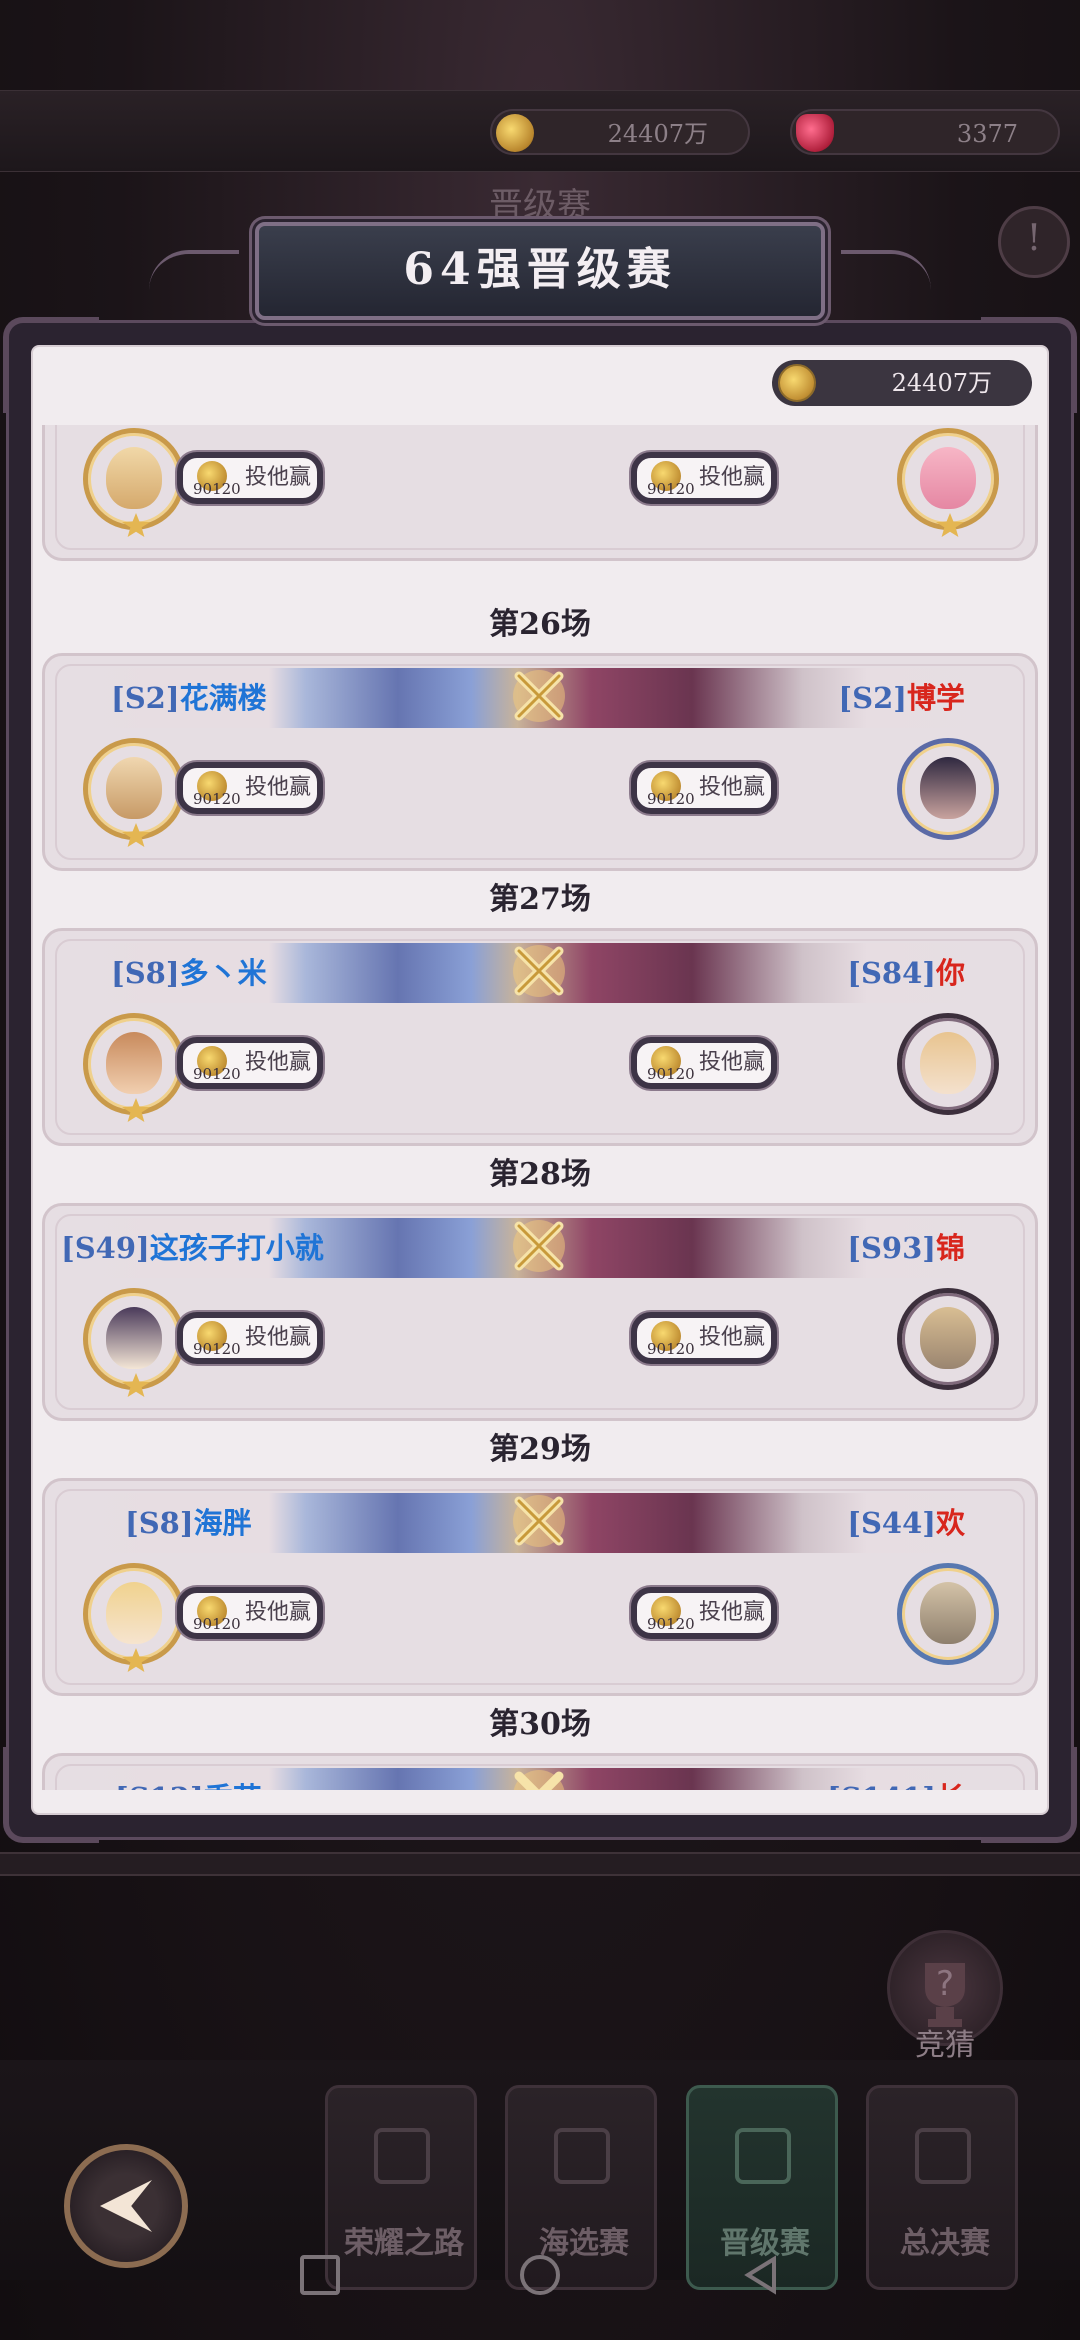 Image resolution: width=1080 pixels, height=2340 pixels. What do you see at coordinates (540, 1312) in the screenshot?
I see `match-card: [S49]这孩子打小就 [S93]锦 90120 投他赢 90120 投他赢` at bounding box center [540, 1312].